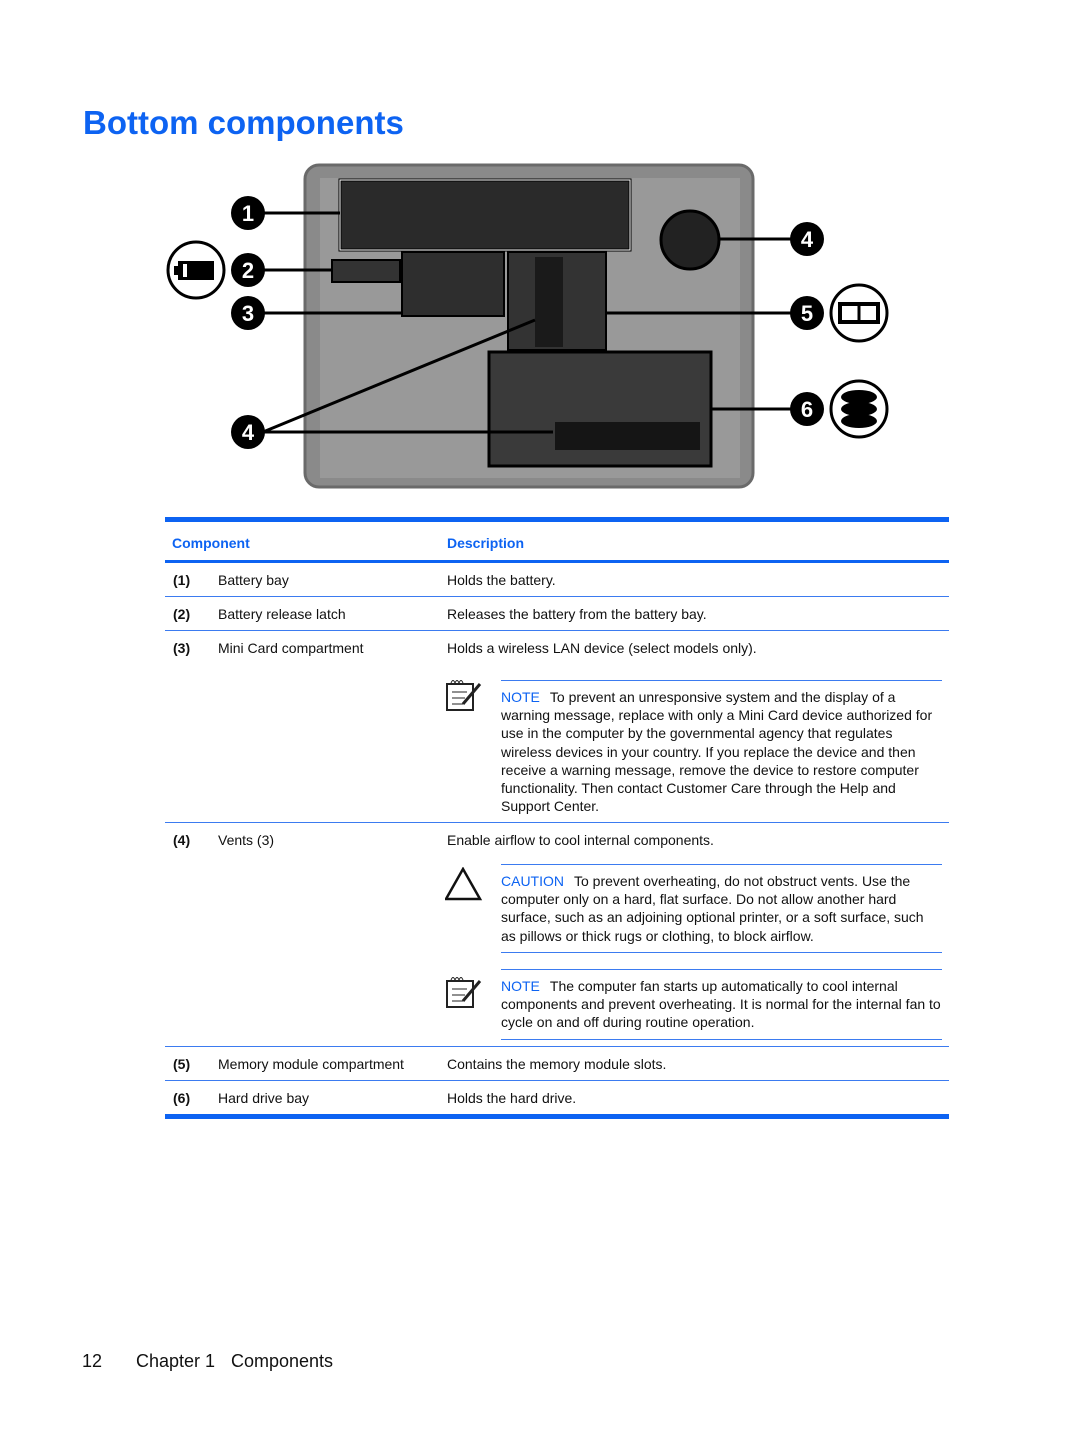  I want to click on callout-3: 3, so click(248, 313).